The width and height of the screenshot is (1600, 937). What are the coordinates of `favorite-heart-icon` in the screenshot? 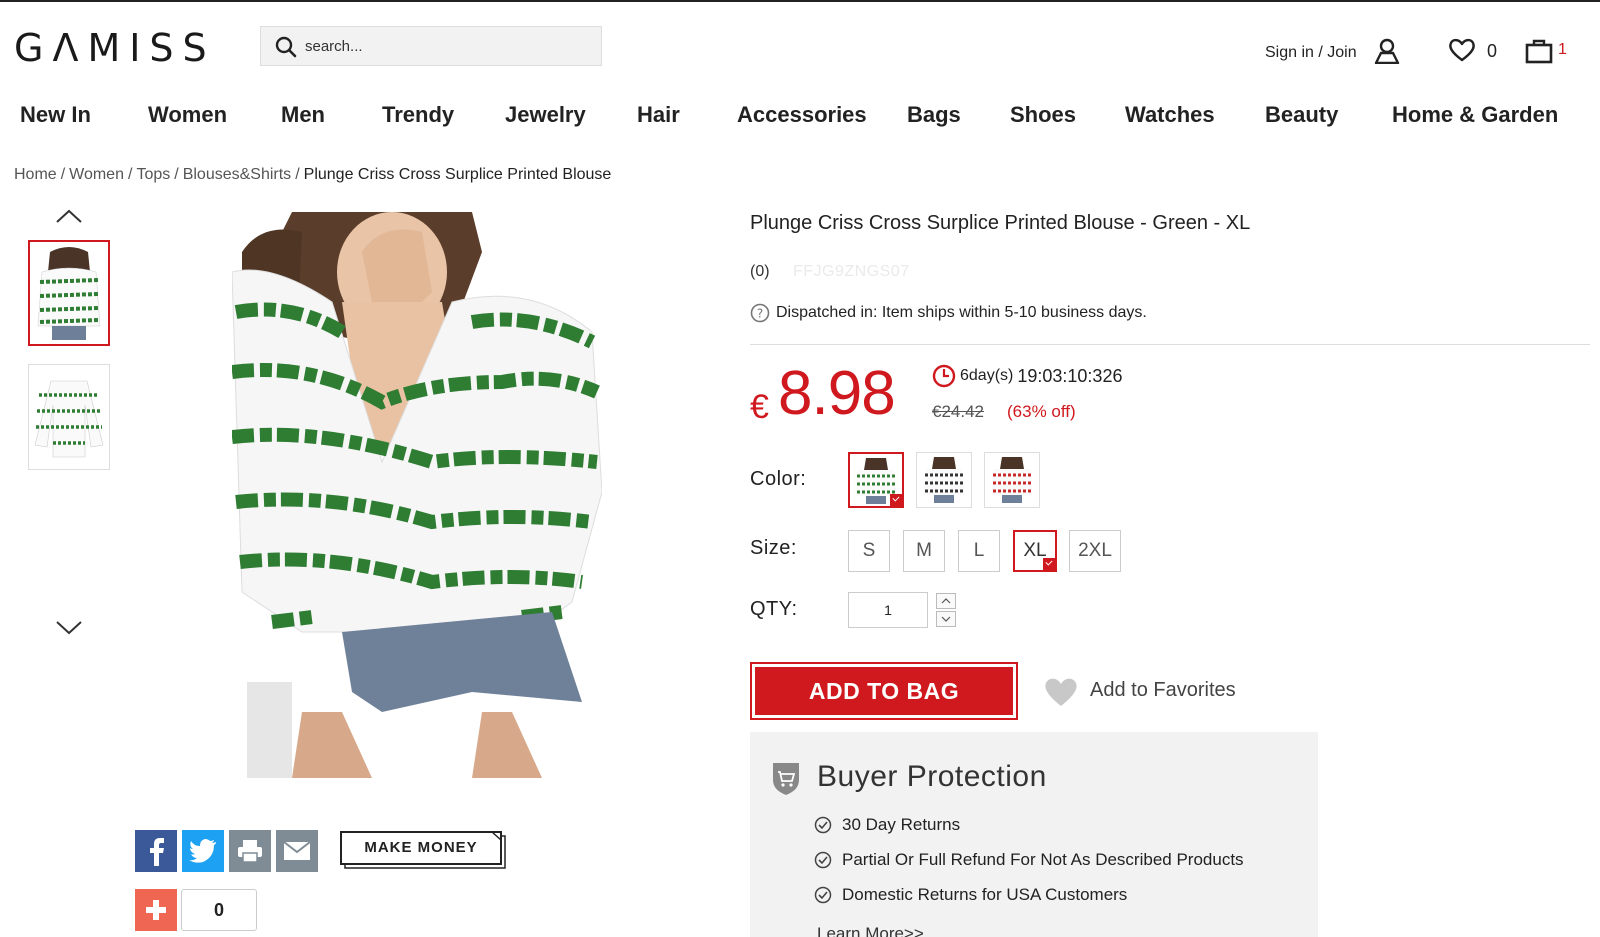 It's located at (1061, 692).